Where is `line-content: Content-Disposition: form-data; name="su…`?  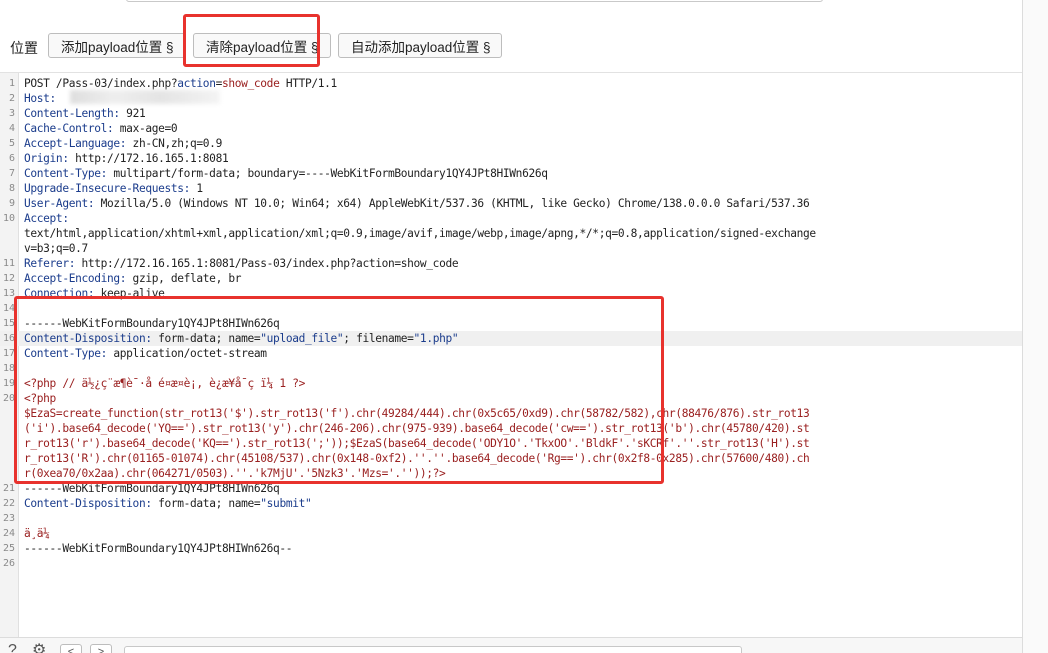
line-content: Content-Disposition: form-data; name="su… is located at coordinates (519, 503).